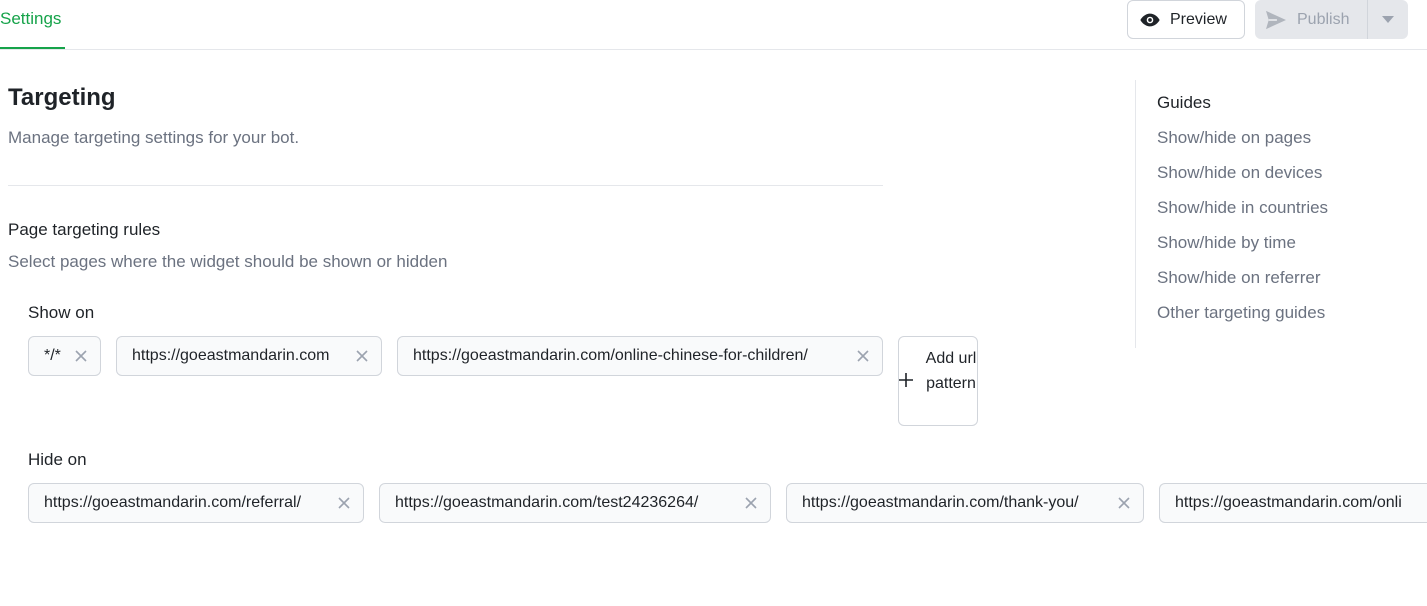 This screenshot has width=1427, height=606. What do you see at coordinates (62, 97) in the screenshot?
I see `page-title: Targeting` at bounding box center [62, 97].